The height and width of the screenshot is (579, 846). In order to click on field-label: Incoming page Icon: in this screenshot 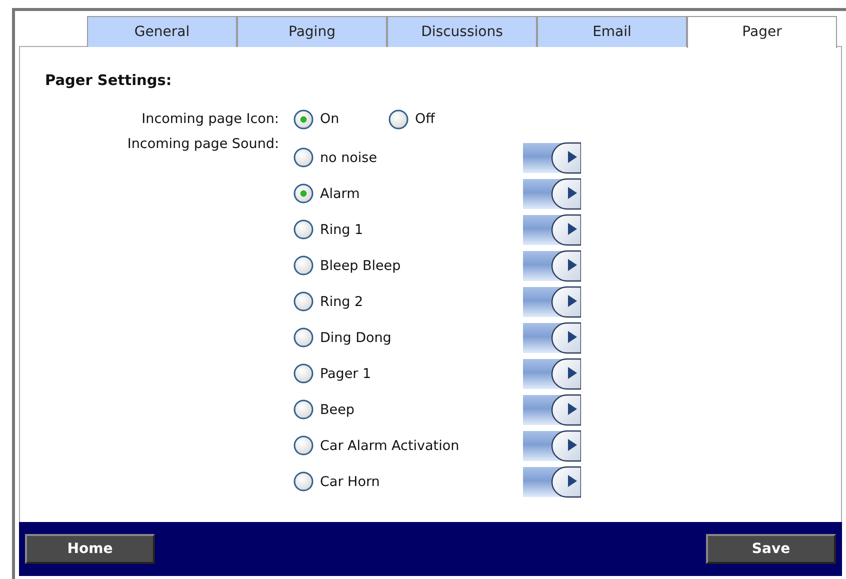, I will do `click(210, 120)`.